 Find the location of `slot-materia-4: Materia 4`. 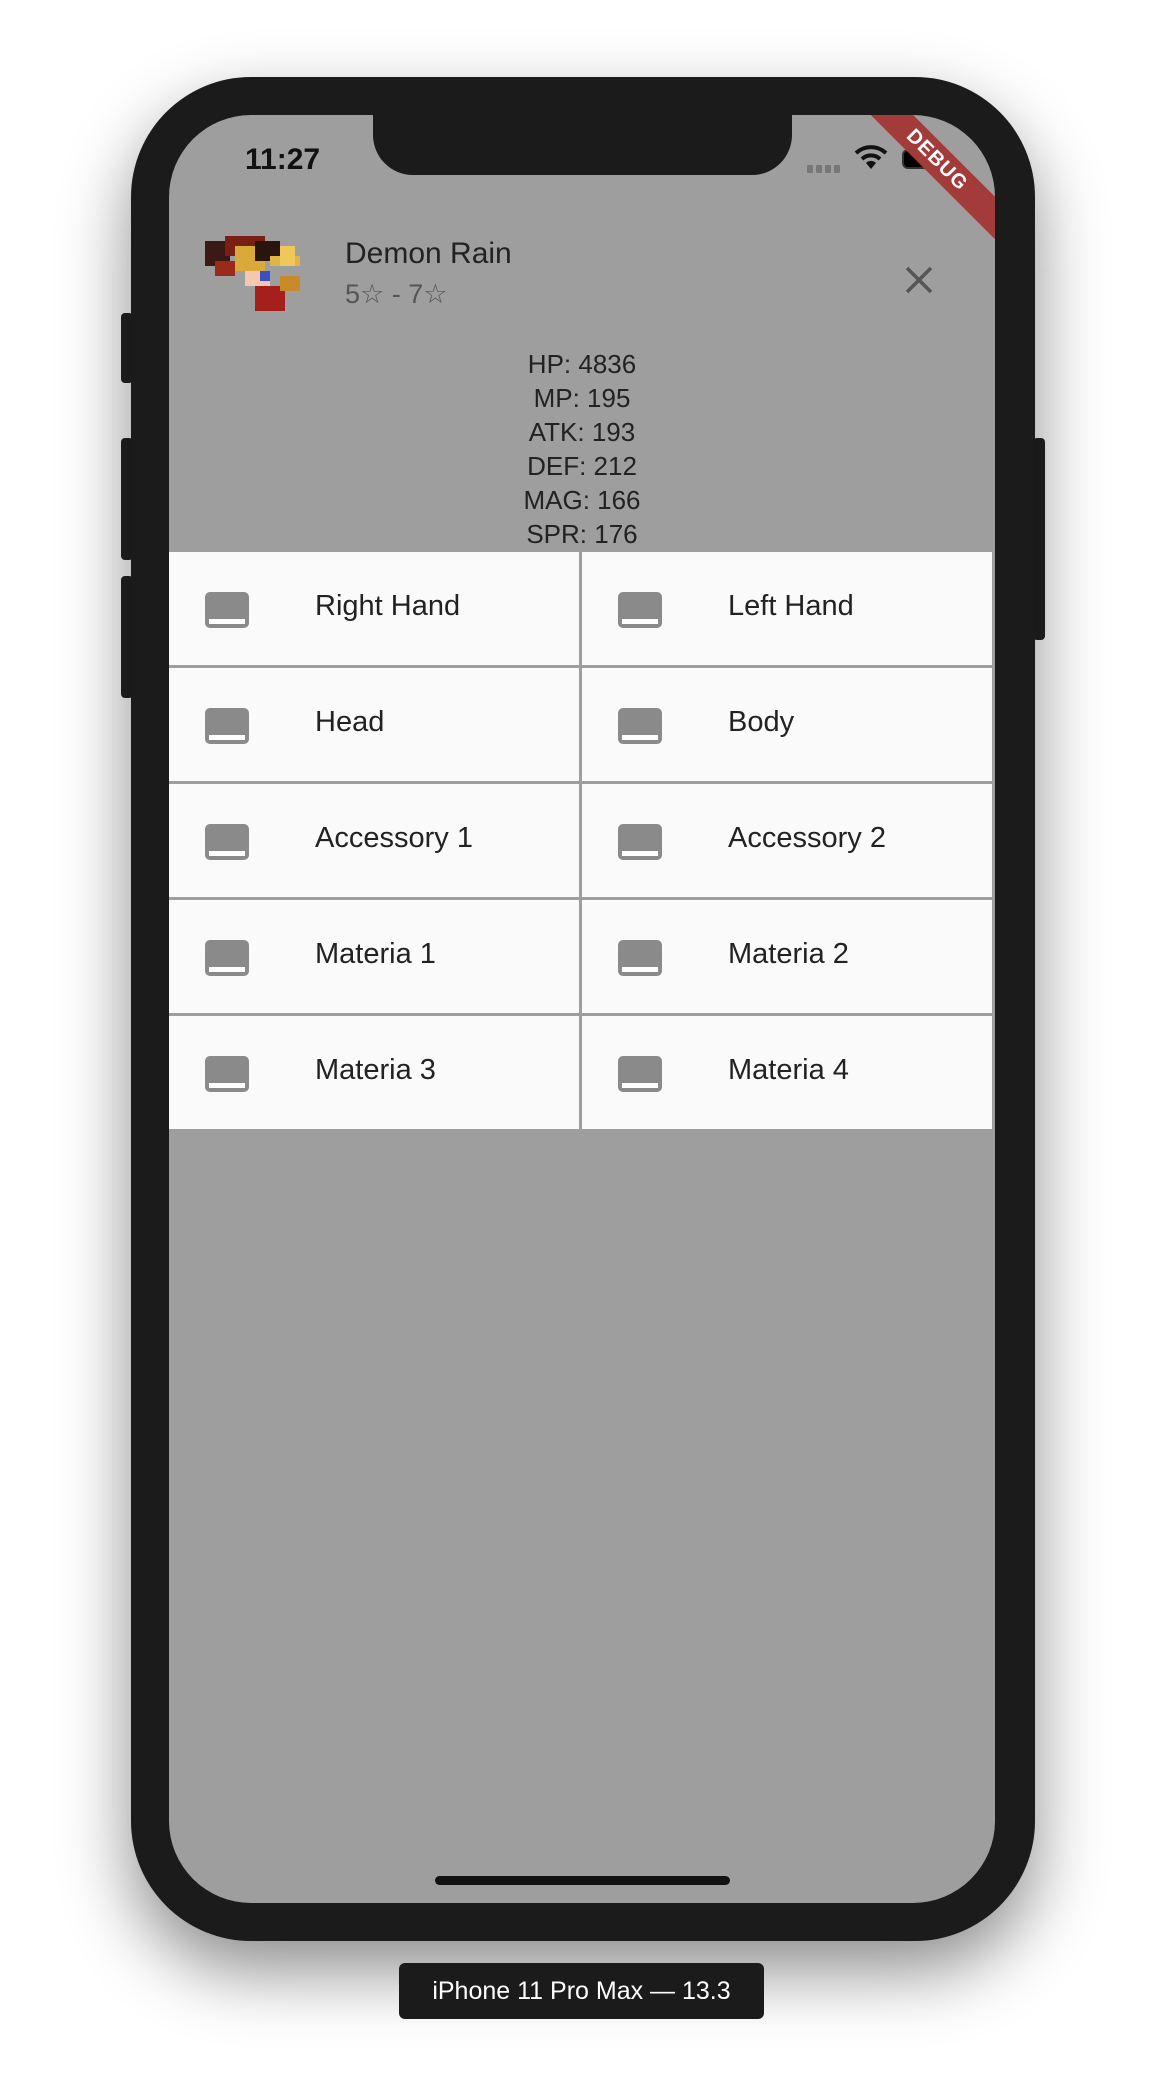

slot-materia-4: Materia 4 is located at coordinates (787, 1072).